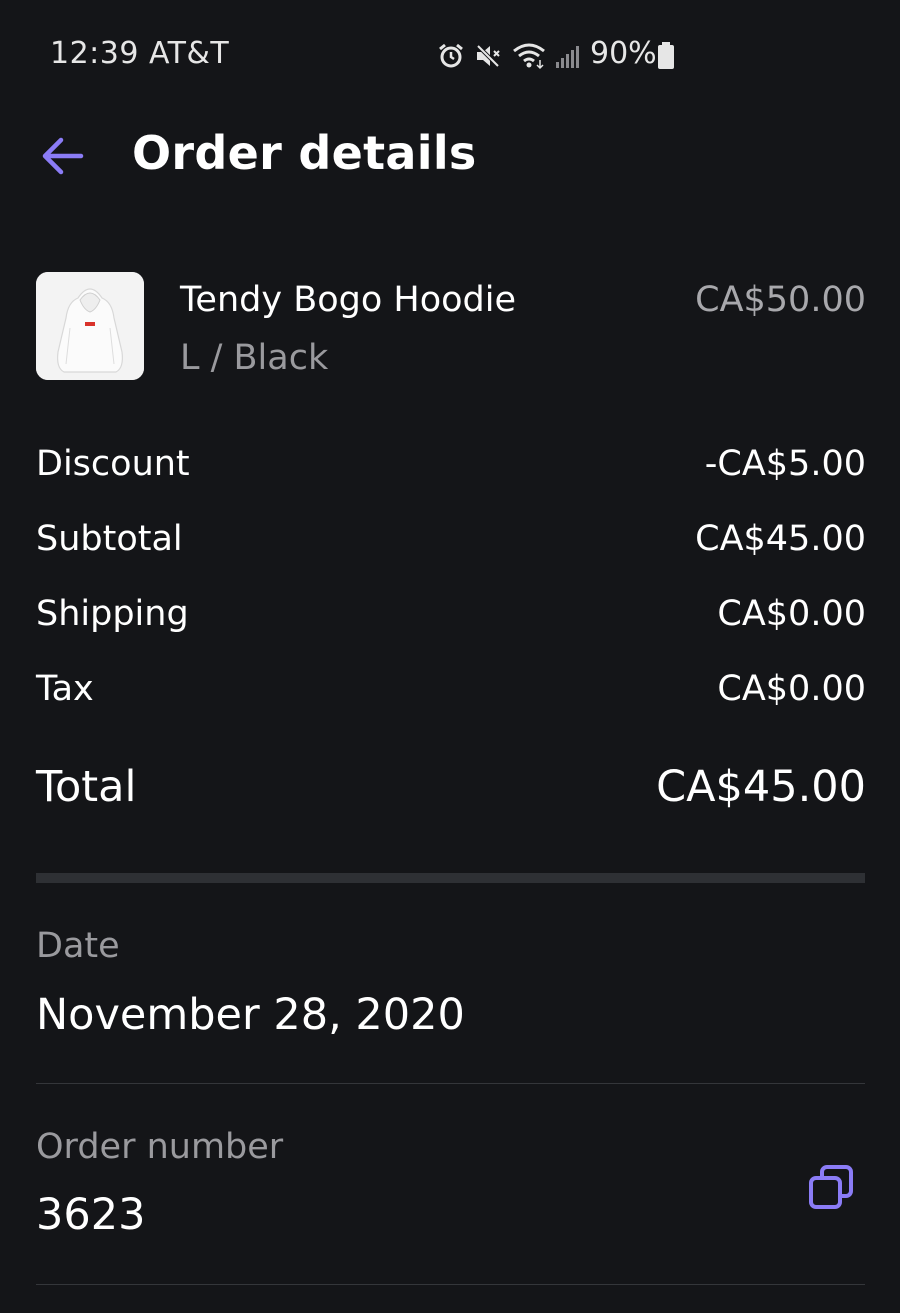 Image resolution: width=900 pixels, height=1313 pixels. I want to click on subtotal-value: CA$45.00, so click(780, 539).